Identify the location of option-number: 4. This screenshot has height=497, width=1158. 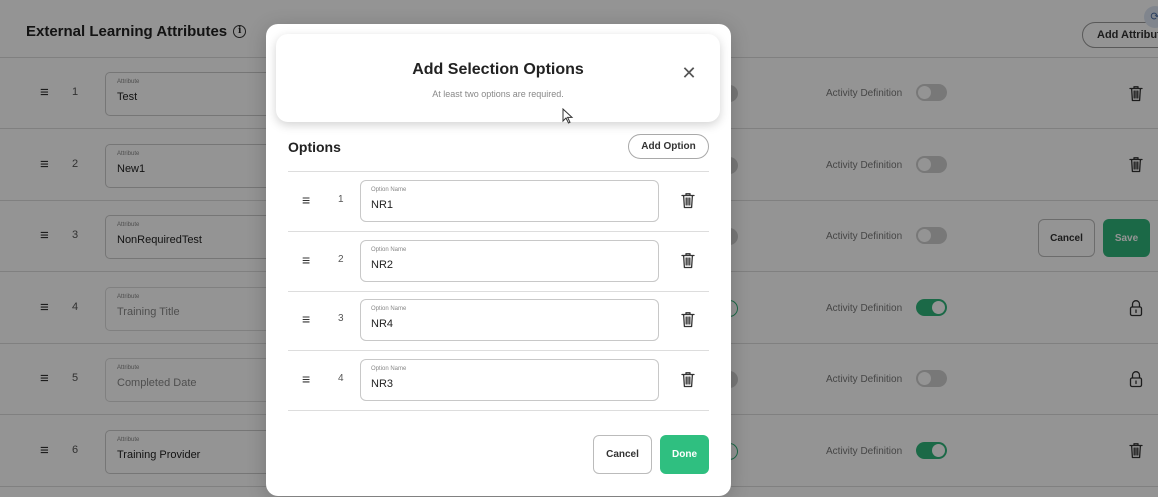
(341, 378).